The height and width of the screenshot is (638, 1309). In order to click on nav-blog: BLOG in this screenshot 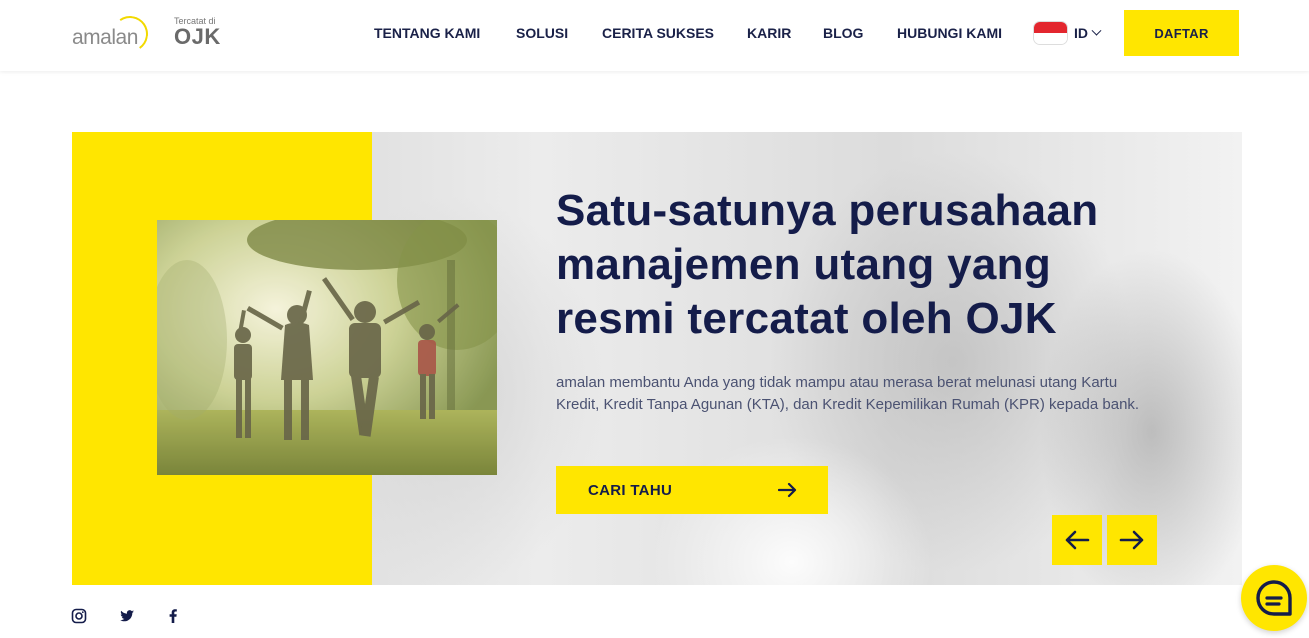, I will do `click(843, 33)`.